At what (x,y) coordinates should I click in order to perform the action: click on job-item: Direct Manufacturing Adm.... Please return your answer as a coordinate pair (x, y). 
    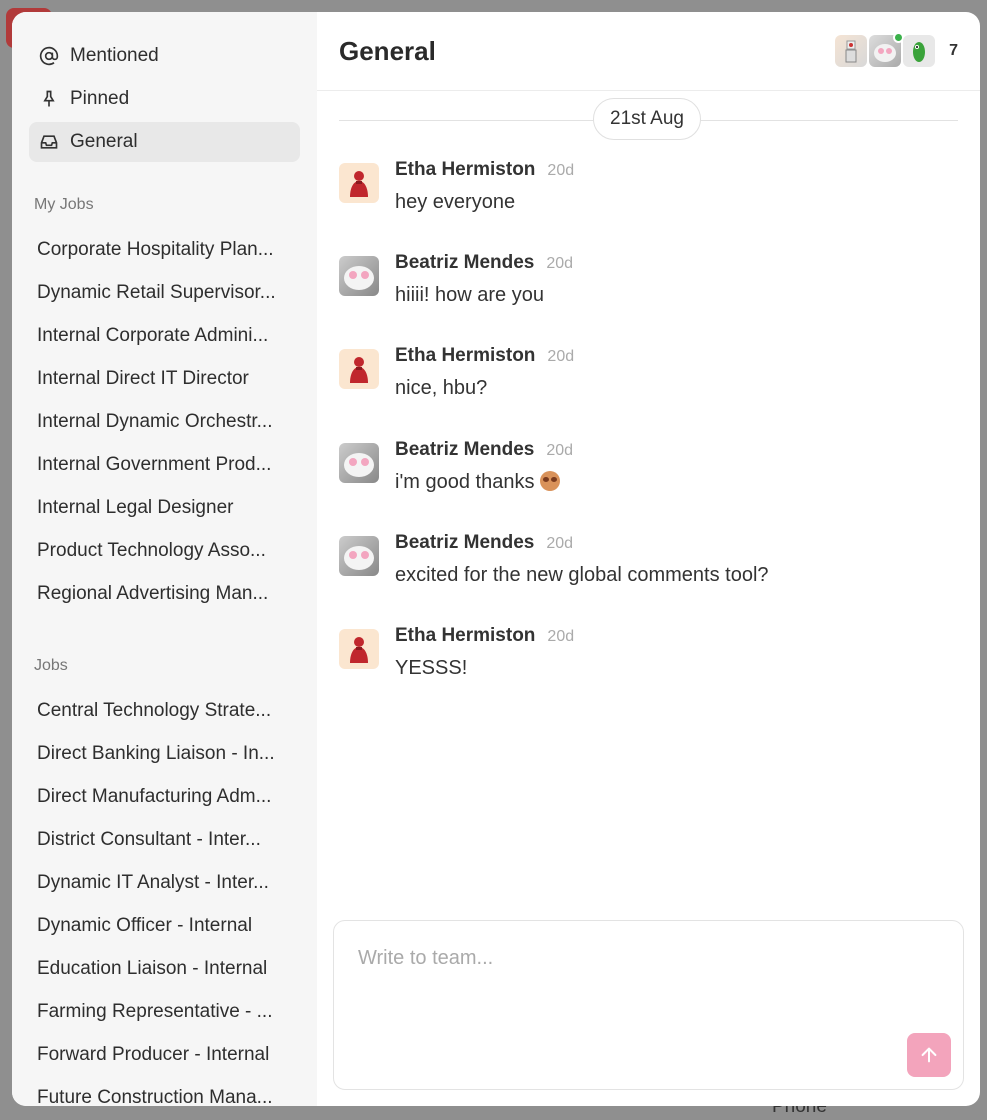
    Looking at the image, I should click on (160, 796).